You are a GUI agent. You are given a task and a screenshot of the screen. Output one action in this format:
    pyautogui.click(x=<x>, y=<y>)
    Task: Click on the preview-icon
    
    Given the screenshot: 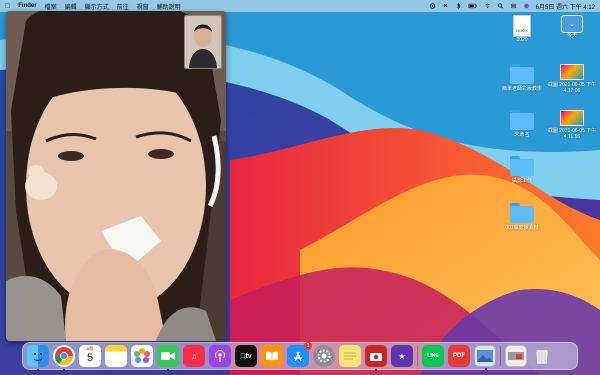 What is the action you would take?
    pyautogui.click(x=485, y=357)
    